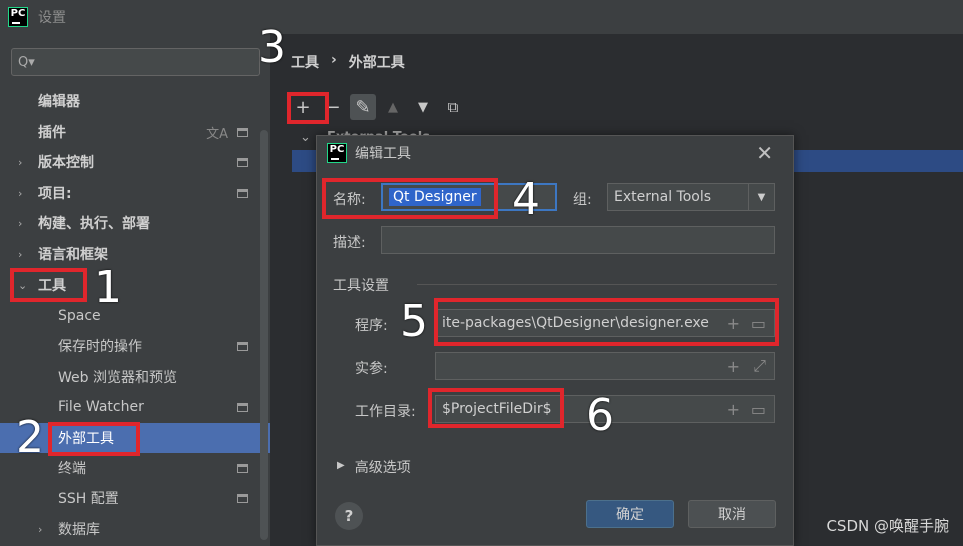 This screenshot has height=546, width=963. I want to click on annotation-box-add, so click(308, 108).